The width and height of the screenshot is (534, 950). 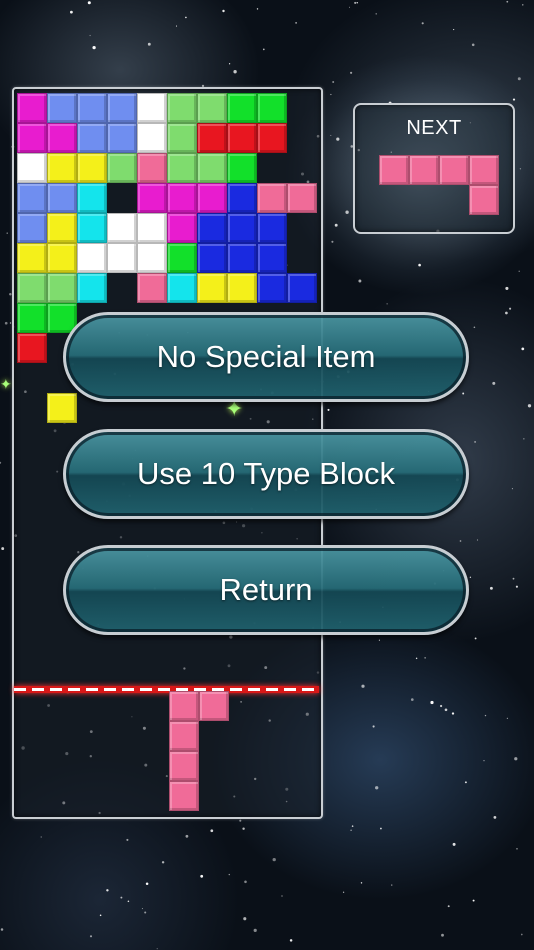 I want to click on use-10-type-block-button: Use 10 Type Block, so click(x=266, y=474).